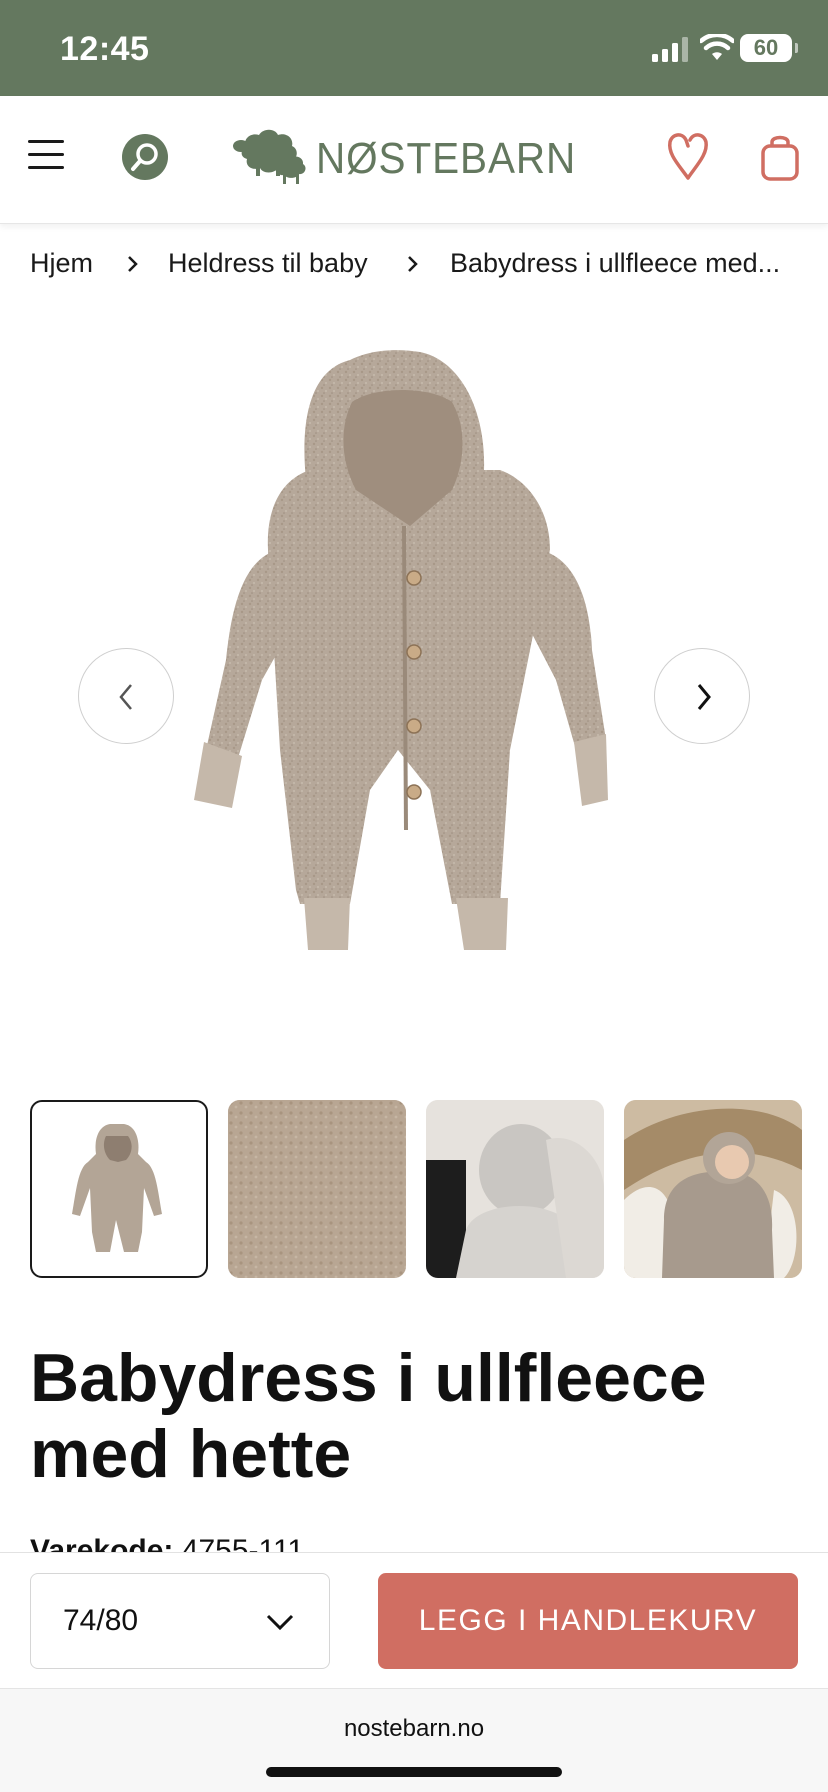 This screenshot has width=828, height=1792. What do you see at coordinates (416, 1189) in the screenshot?
I see `thumbnail-strip` at bounding box center [416, 1189].